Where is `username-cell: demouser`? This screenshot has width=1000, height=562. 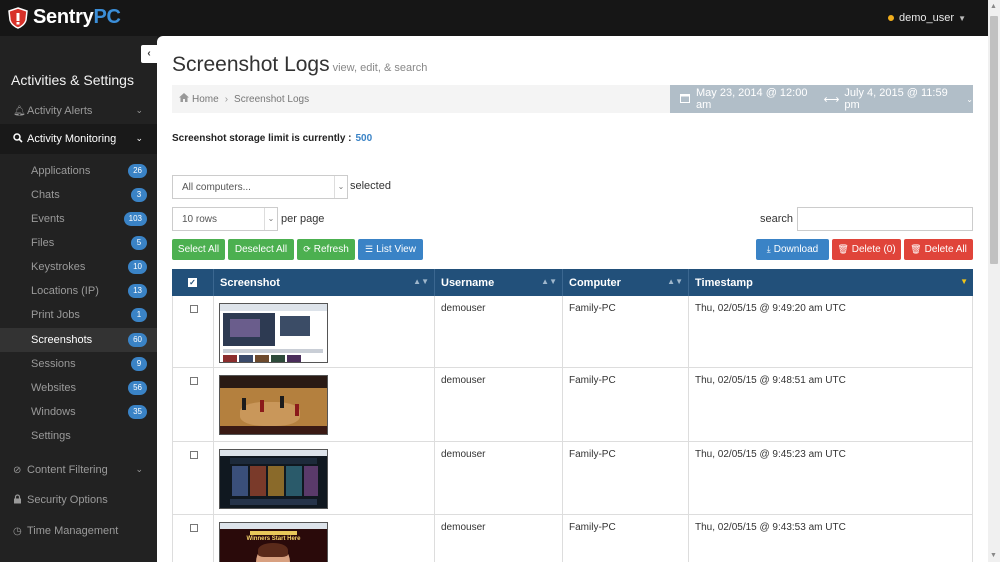 username-cell: demouser is located at coordinates (499, 478).